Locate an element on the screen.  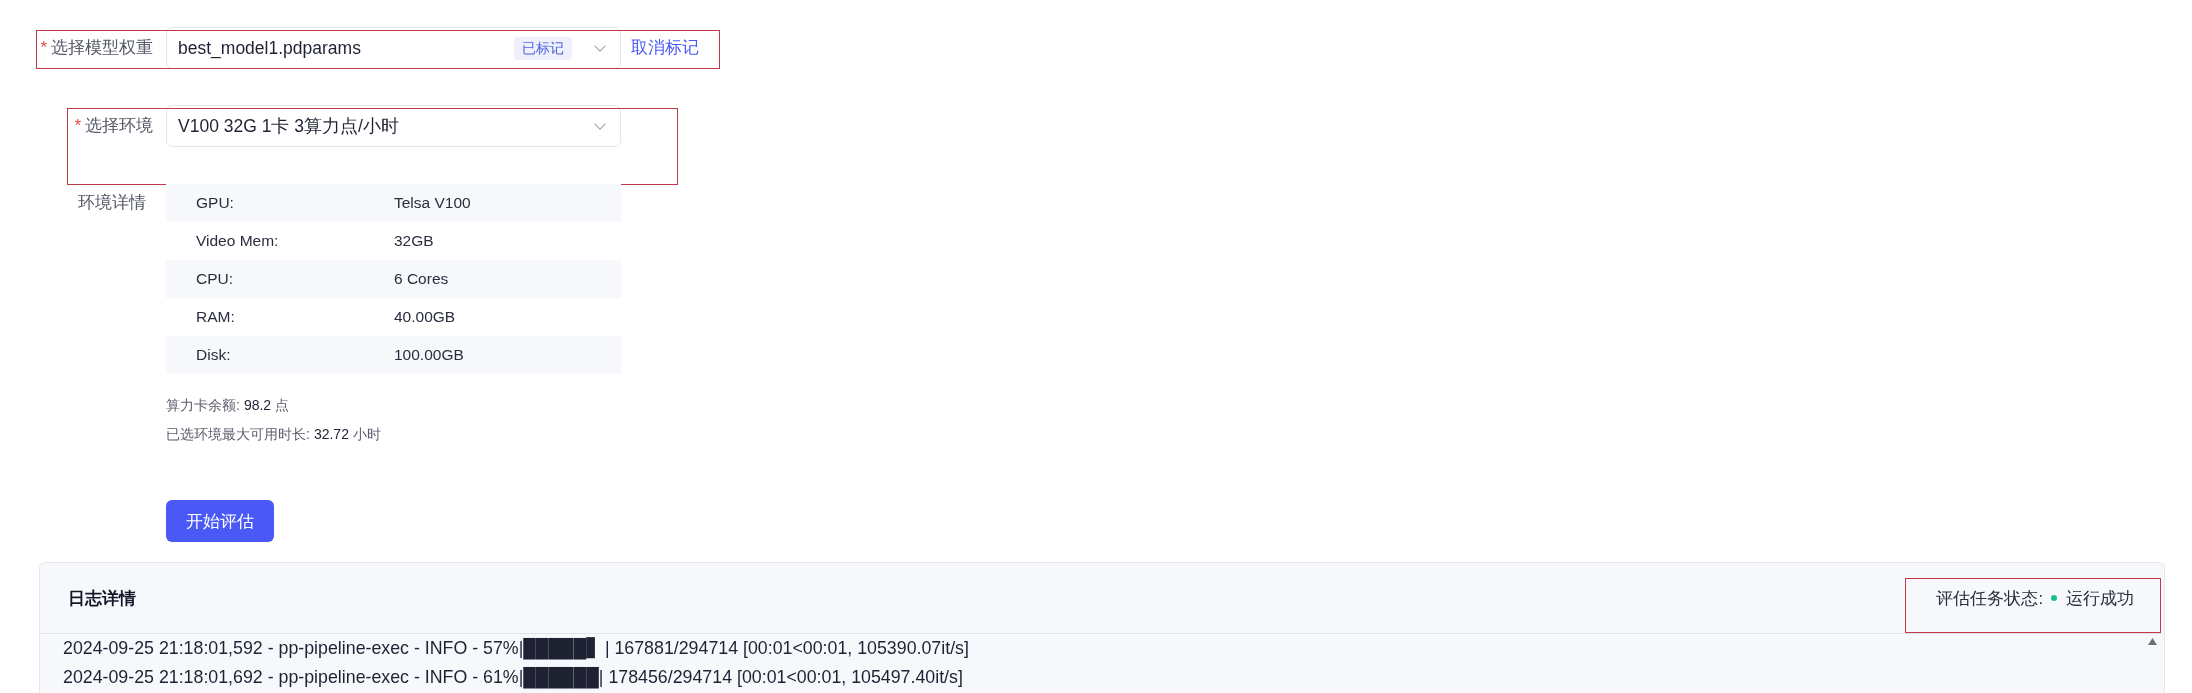
info-unit: 小时 is located at coordinates (366, 434).